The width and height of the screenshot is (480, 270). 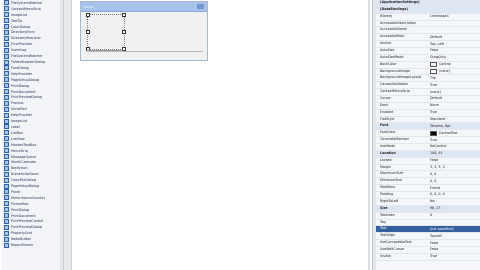 I want to click on property-row: AutoSize False, so click(x=428, y=51).